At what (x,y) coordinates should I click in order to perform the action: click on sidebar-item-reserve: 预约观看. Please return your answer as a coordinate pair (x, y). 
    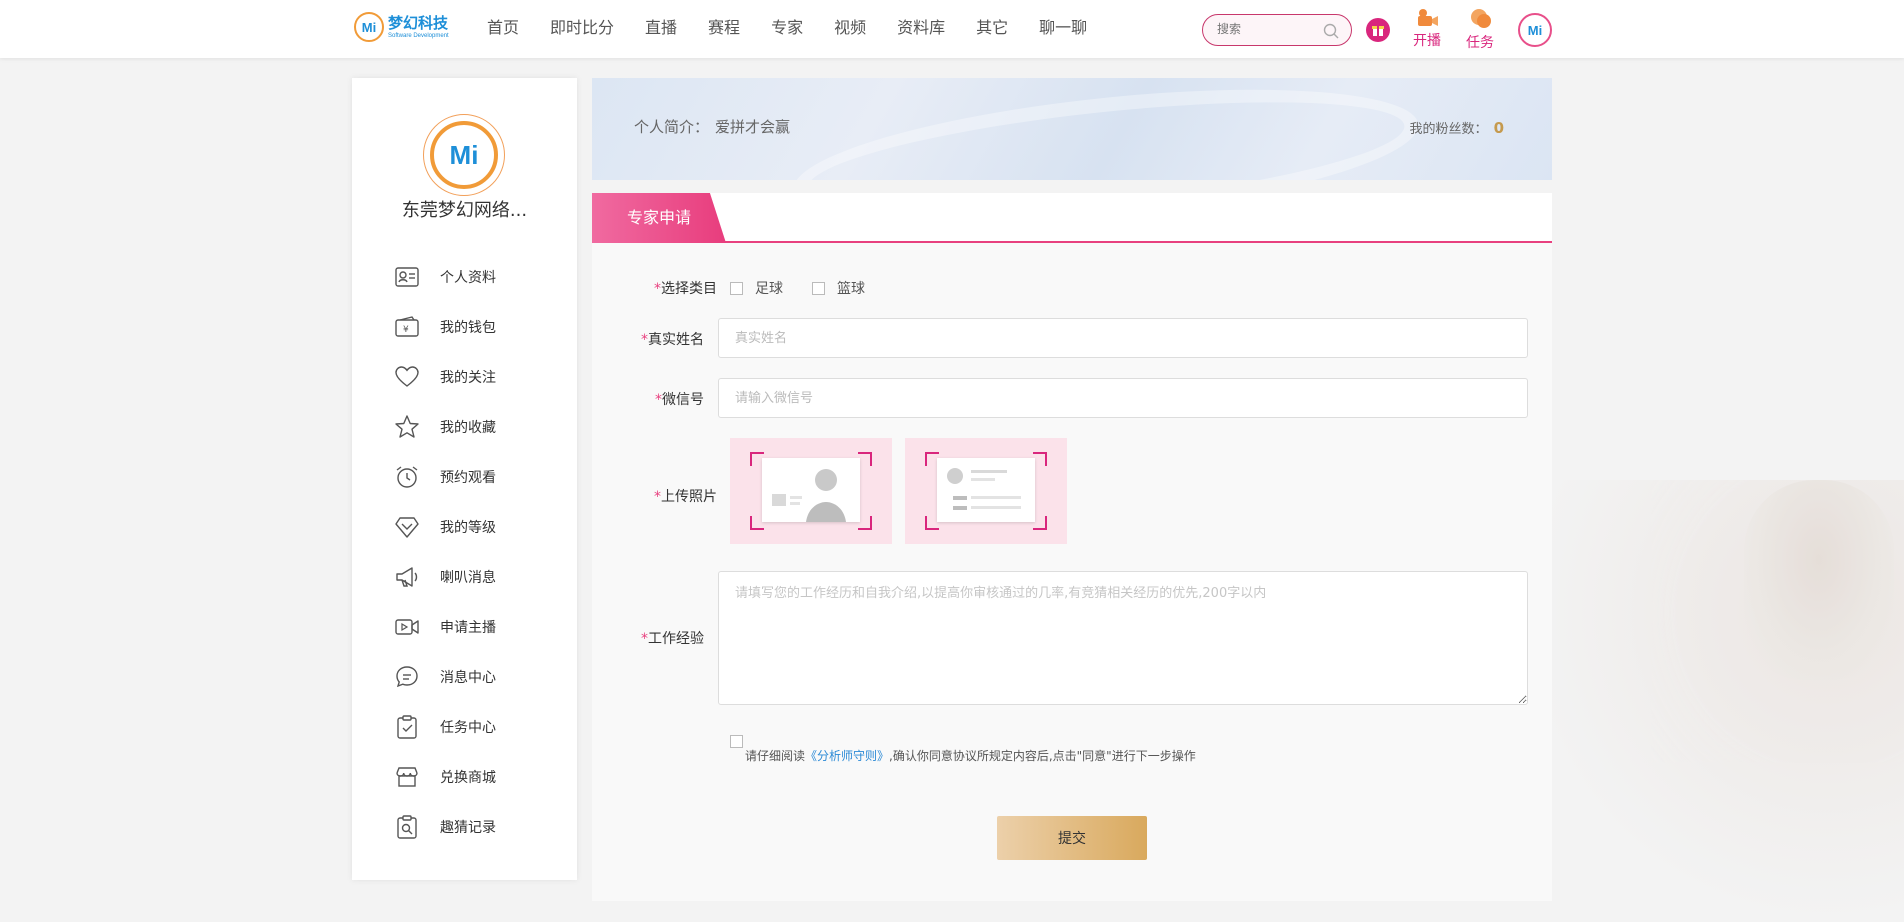
    Looking at the image, I should click on (445, 477).